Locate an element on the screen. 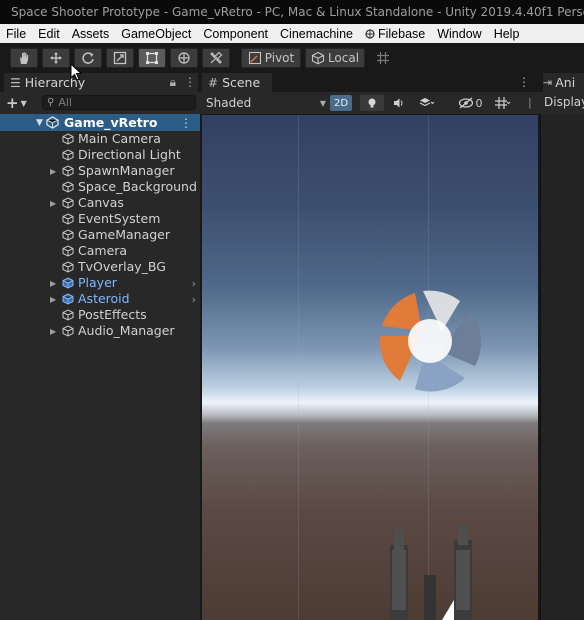  tab-scene: # Scene is located at coordinates (237, 82).